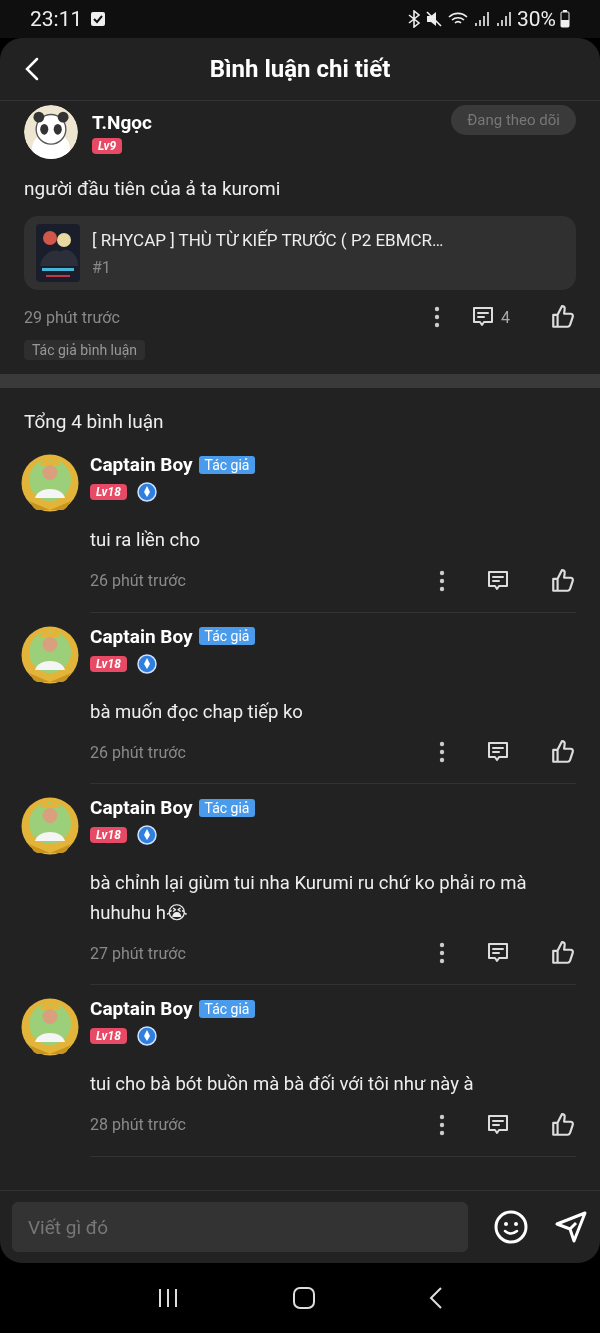  I want to click on reply-count: 4, so click(505, 317).